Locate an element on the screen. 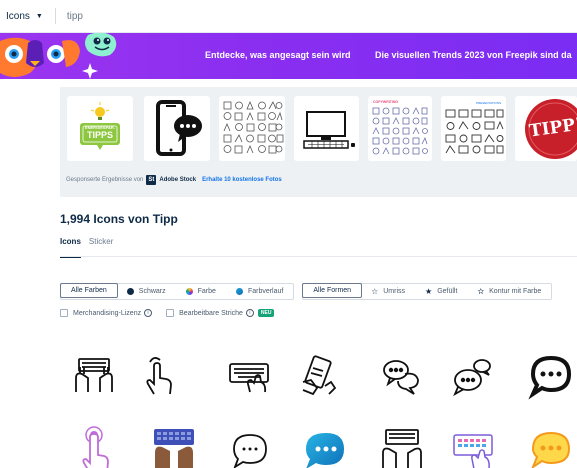  editable-strokes-checkbox is located at coordinates (170, 313).